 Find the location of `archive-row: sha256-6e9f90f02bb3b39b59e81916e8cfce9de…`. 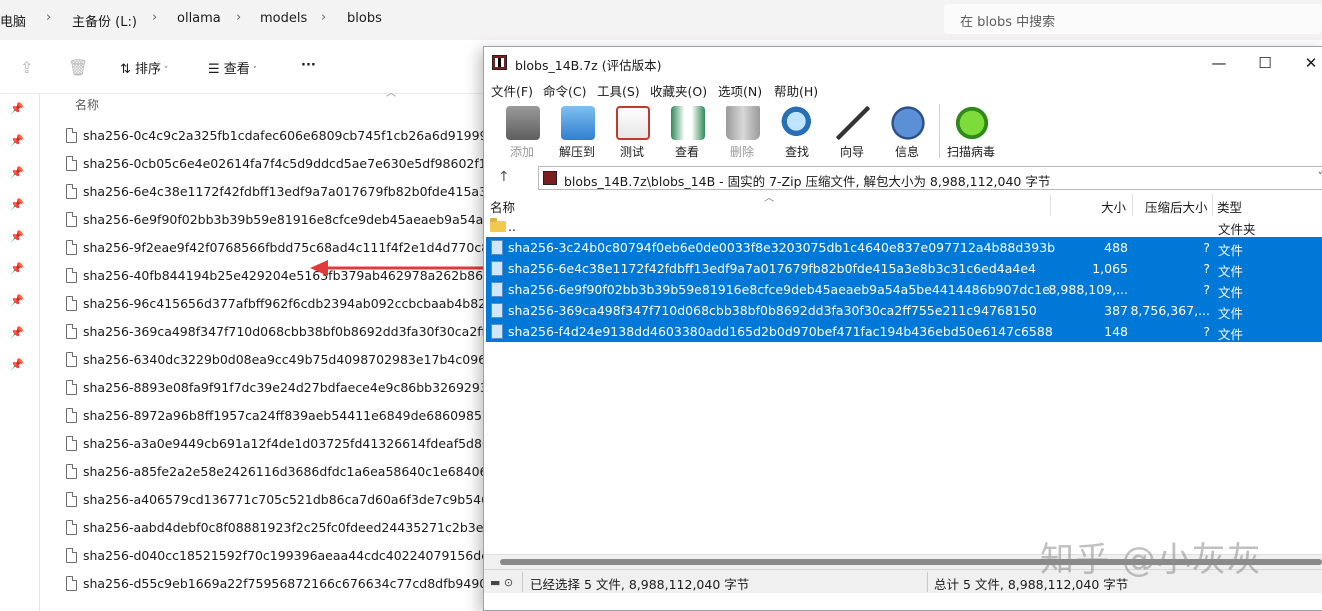

archive-row: sha256-6e9f90f02bb3b39b59e81916e8cfce9de… is located at coordinates (904, 289).